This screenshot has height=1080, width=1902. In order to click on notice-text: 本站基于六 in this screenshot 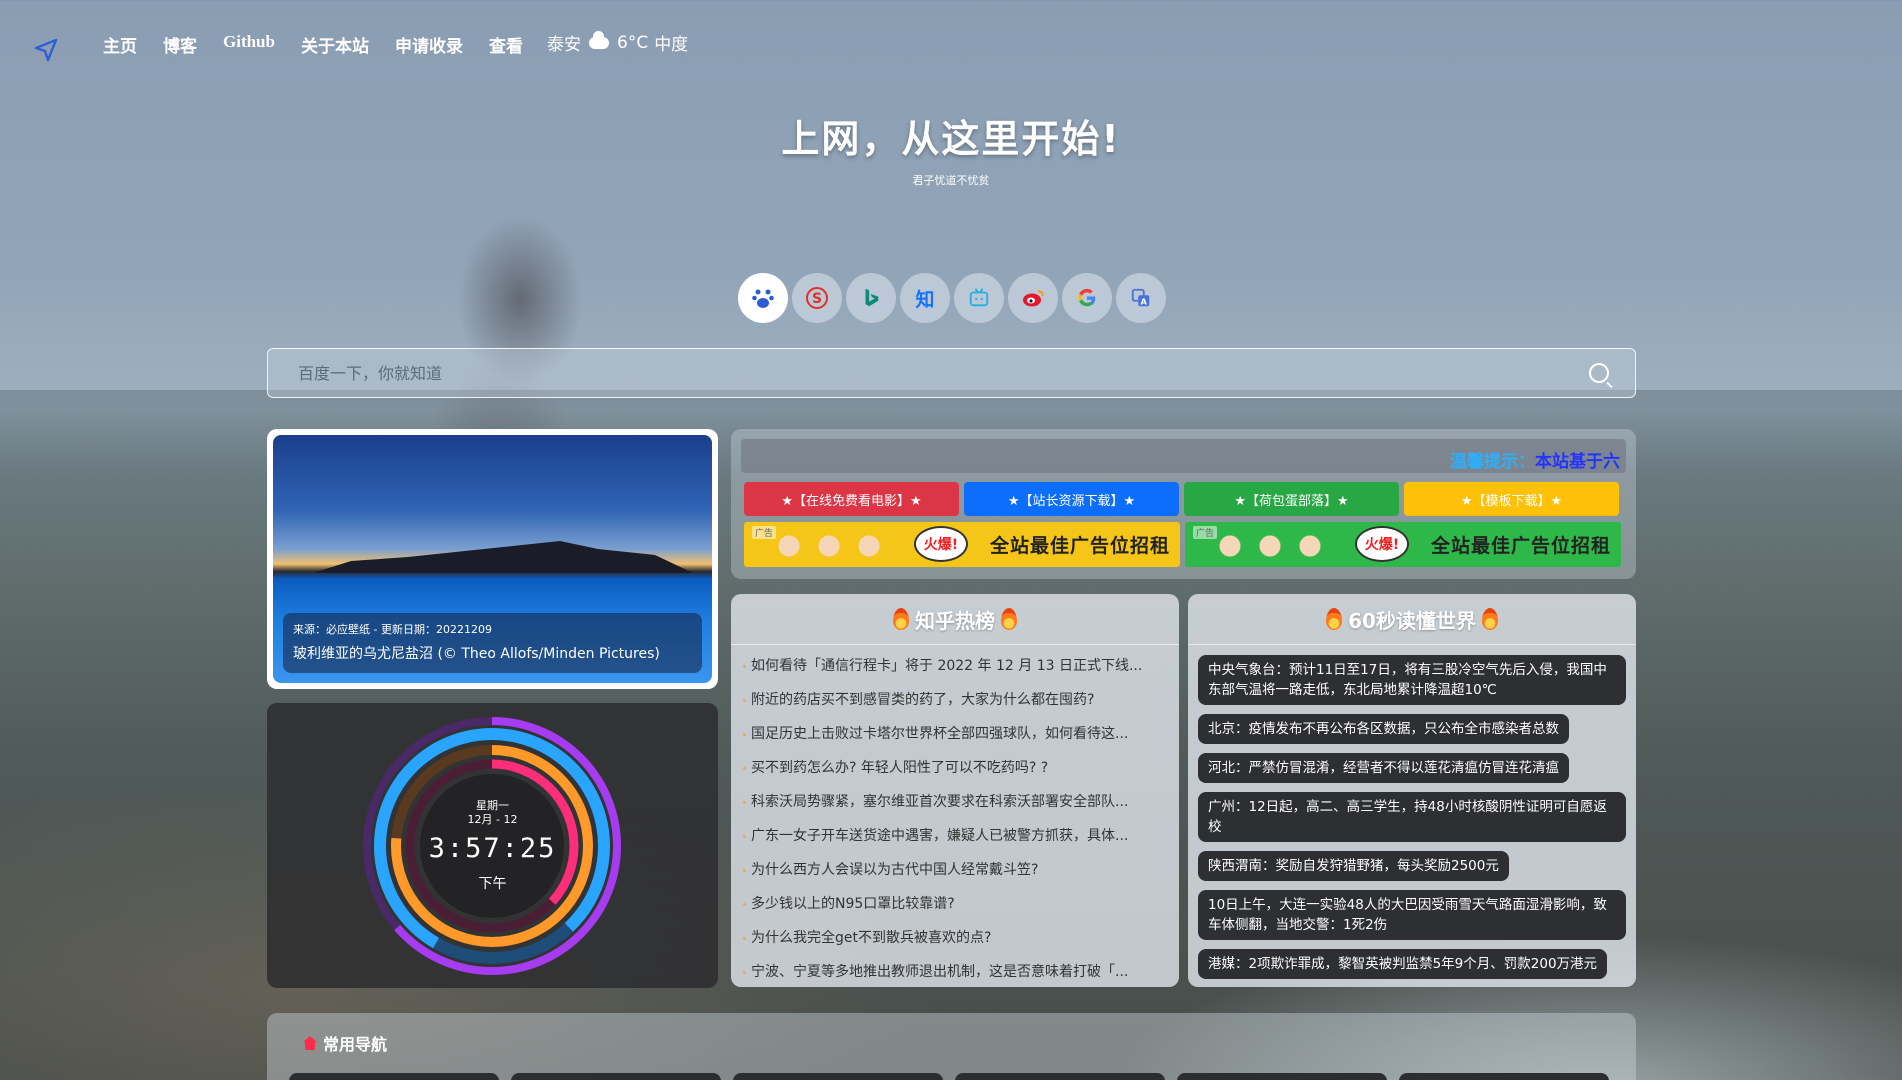, I will do `click(1577, 462)`.